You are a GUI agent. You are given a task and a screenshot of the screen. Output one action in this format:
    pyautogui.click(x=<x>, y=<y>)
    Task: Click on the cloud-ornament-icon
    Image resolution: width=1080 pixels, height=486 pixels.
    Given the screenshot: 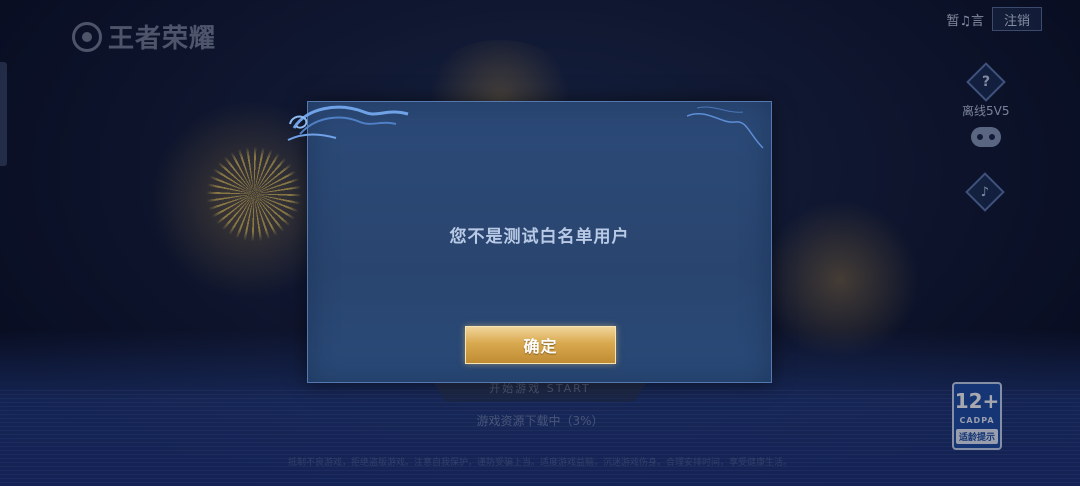 What is the action you would take?
    pyautogui.click(x=348, y=123)
    